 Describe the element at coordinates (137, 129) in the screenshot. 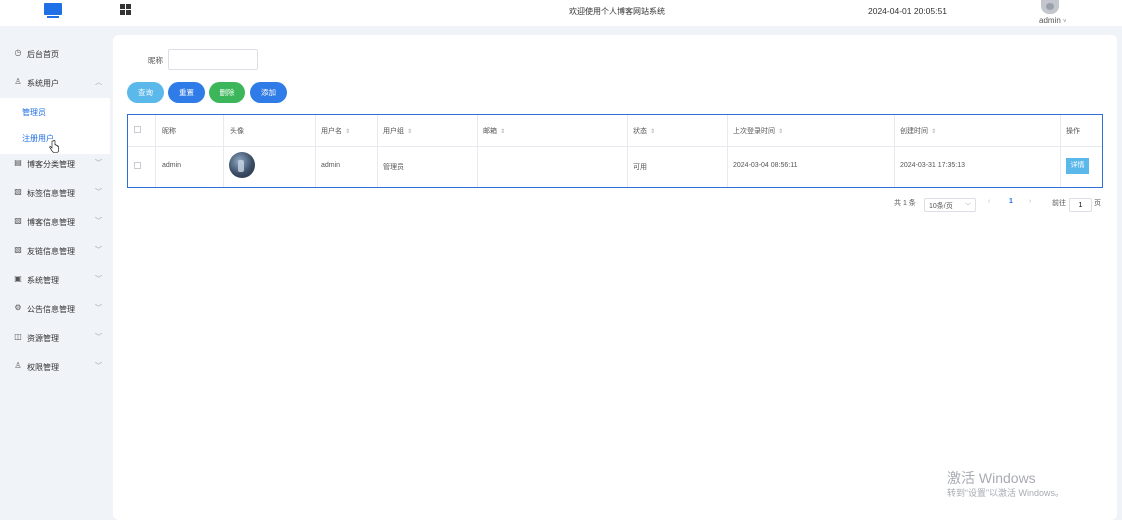

I see `select-all-checkbox` at that location.